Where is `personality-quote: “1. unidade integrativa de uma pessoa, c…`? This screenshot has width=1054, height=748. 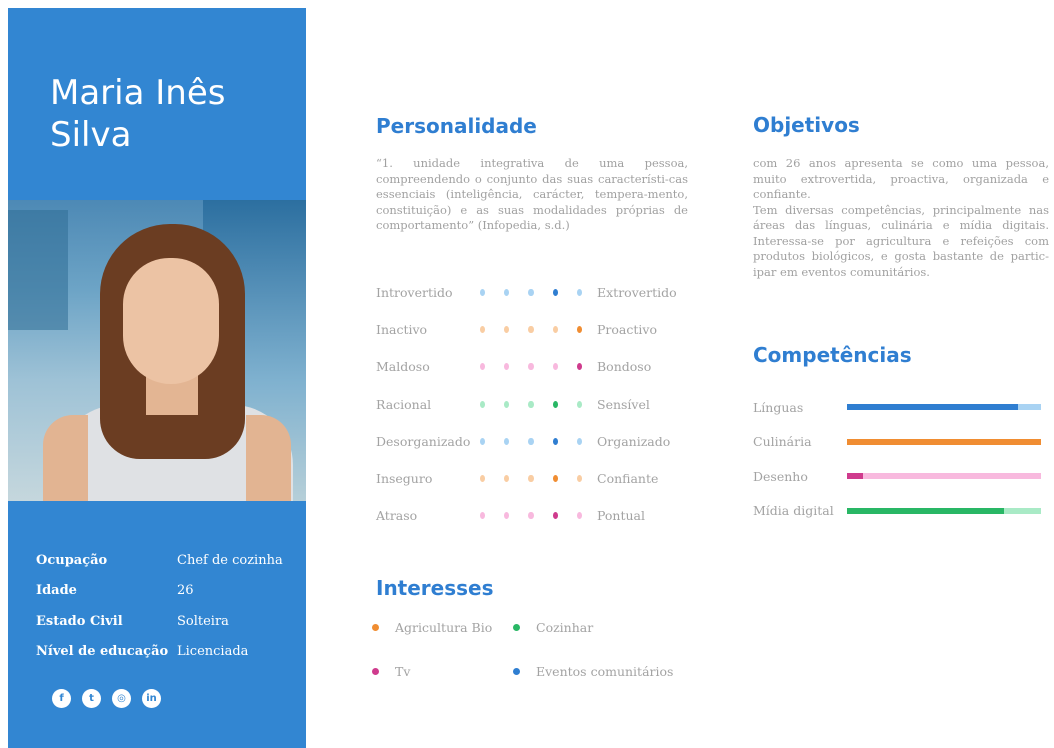 personality-quote: “1. unidade integrativa de uma pessoa, c… is located at coordinates (532, 194).